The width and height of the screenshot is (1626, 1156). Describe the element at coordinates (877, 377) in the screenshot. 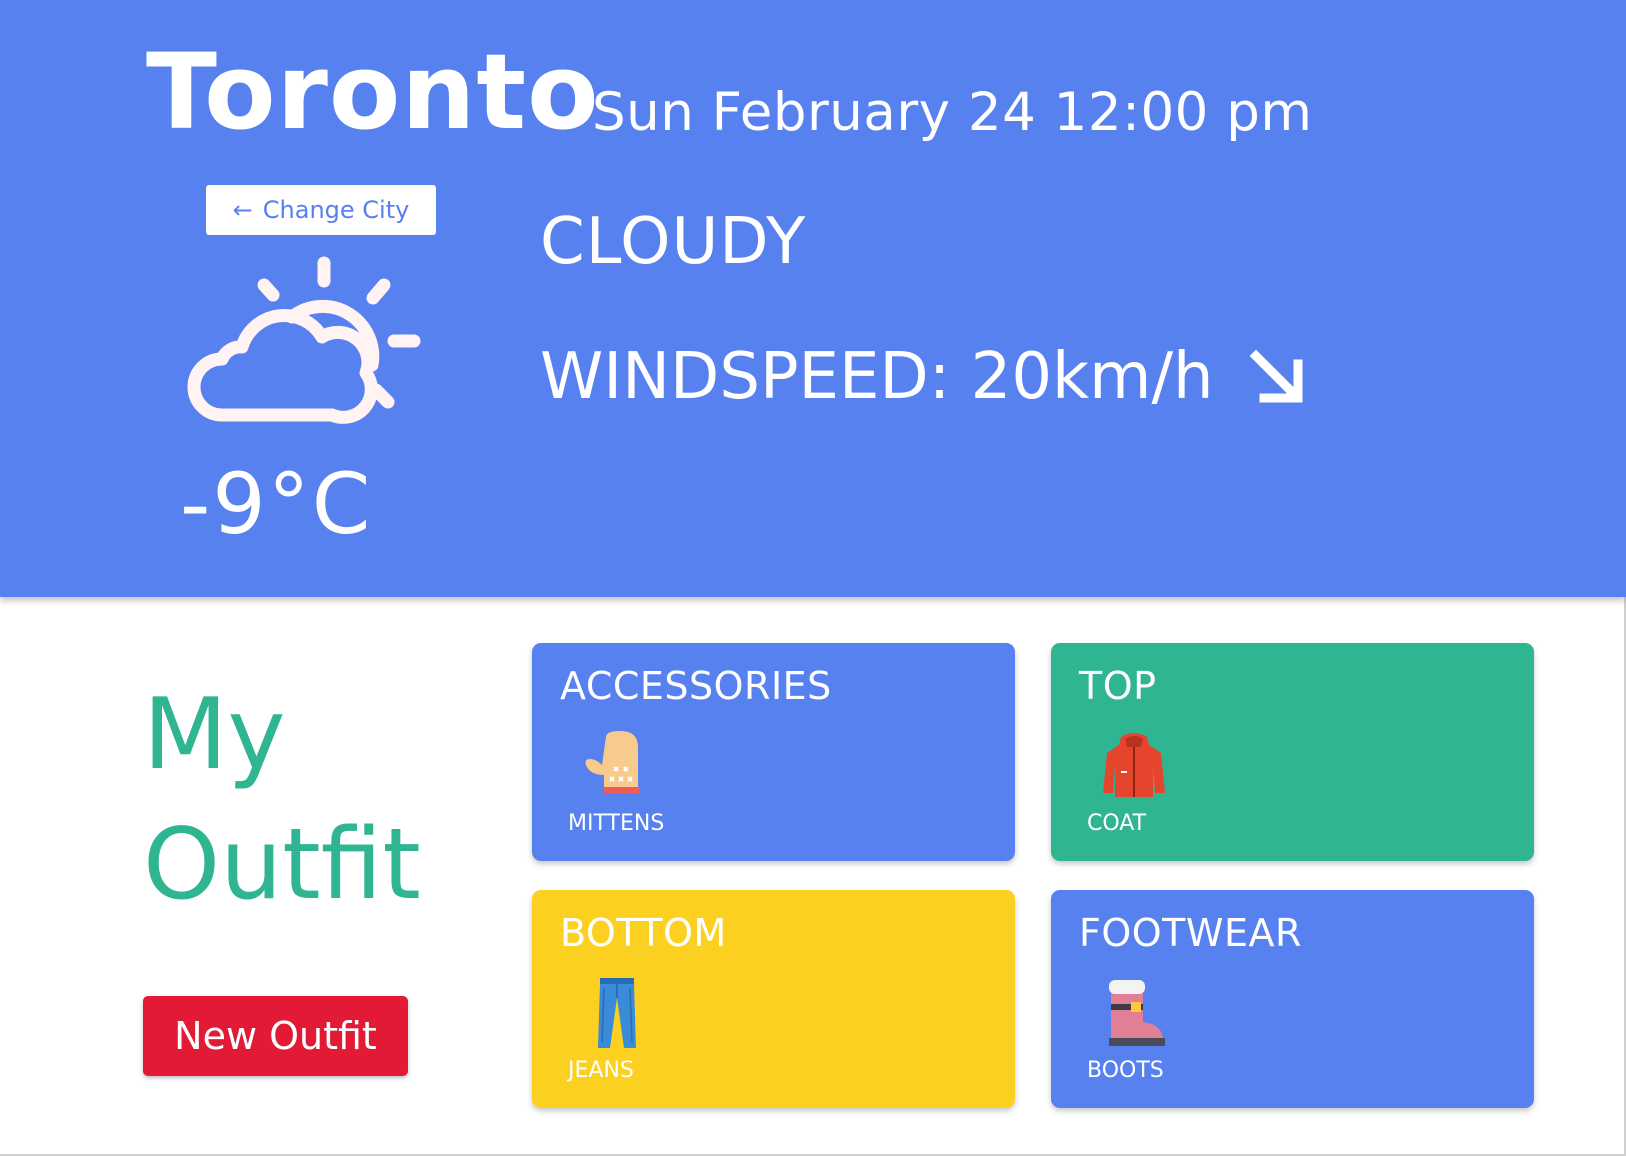

I see `wind-speed: WINDSPEED: 20km/h` at that location.